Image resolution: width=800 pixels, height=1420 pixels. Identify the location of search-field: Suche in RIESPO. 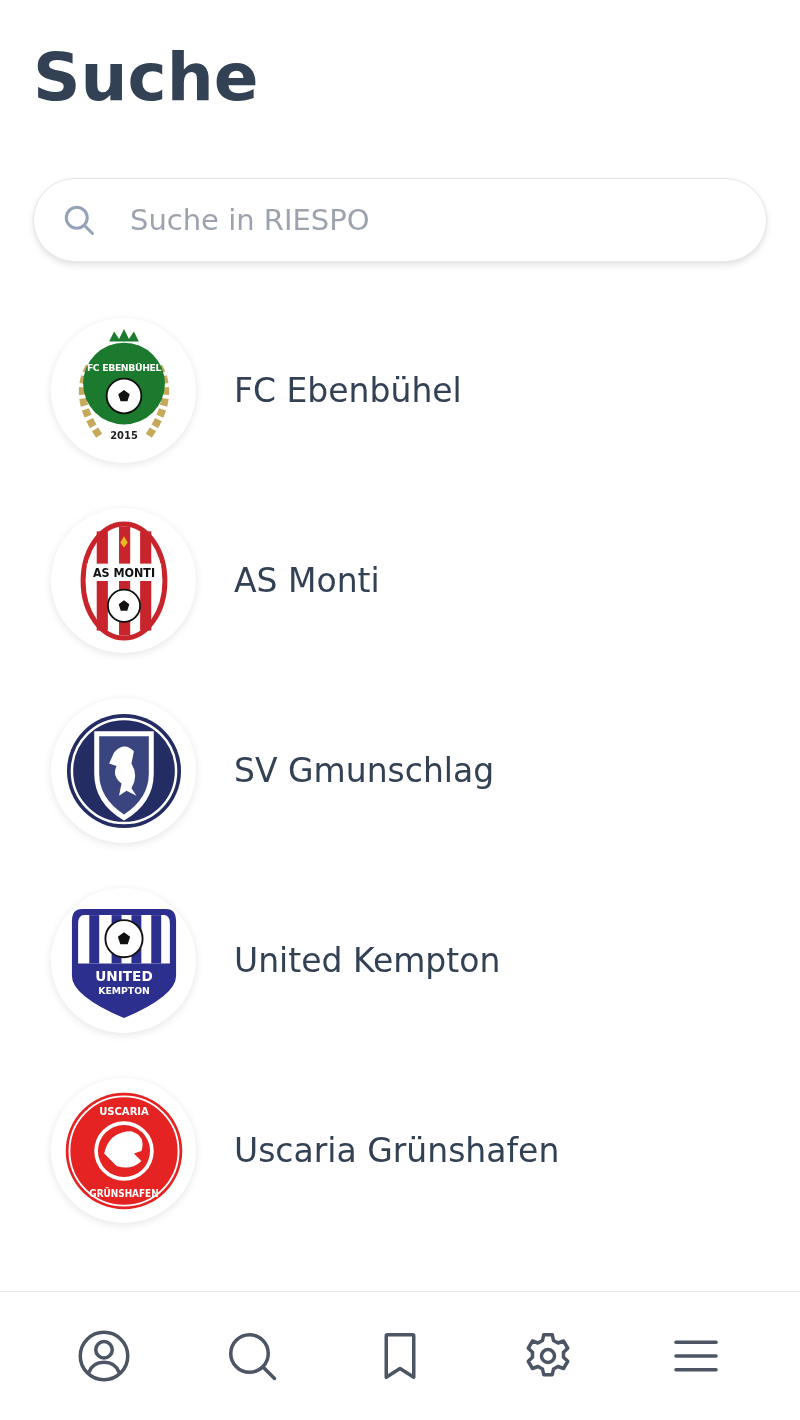
(400, 220).